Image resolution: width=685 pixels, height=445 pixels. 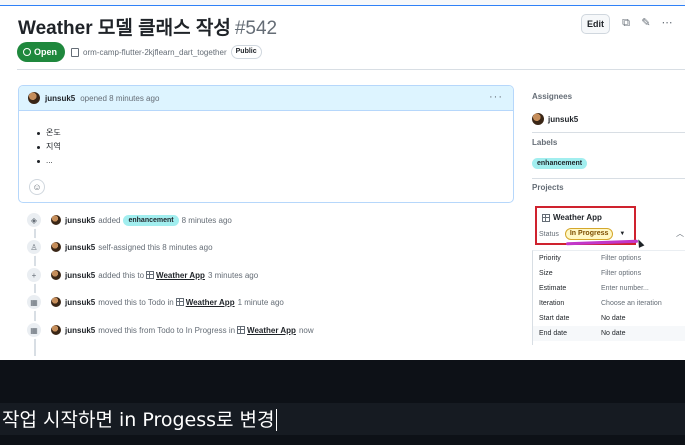 What do you see at coordinates (246, 52) in the screenshot?
I see `visibility-badge: Public` at bounding box center [246, 52].